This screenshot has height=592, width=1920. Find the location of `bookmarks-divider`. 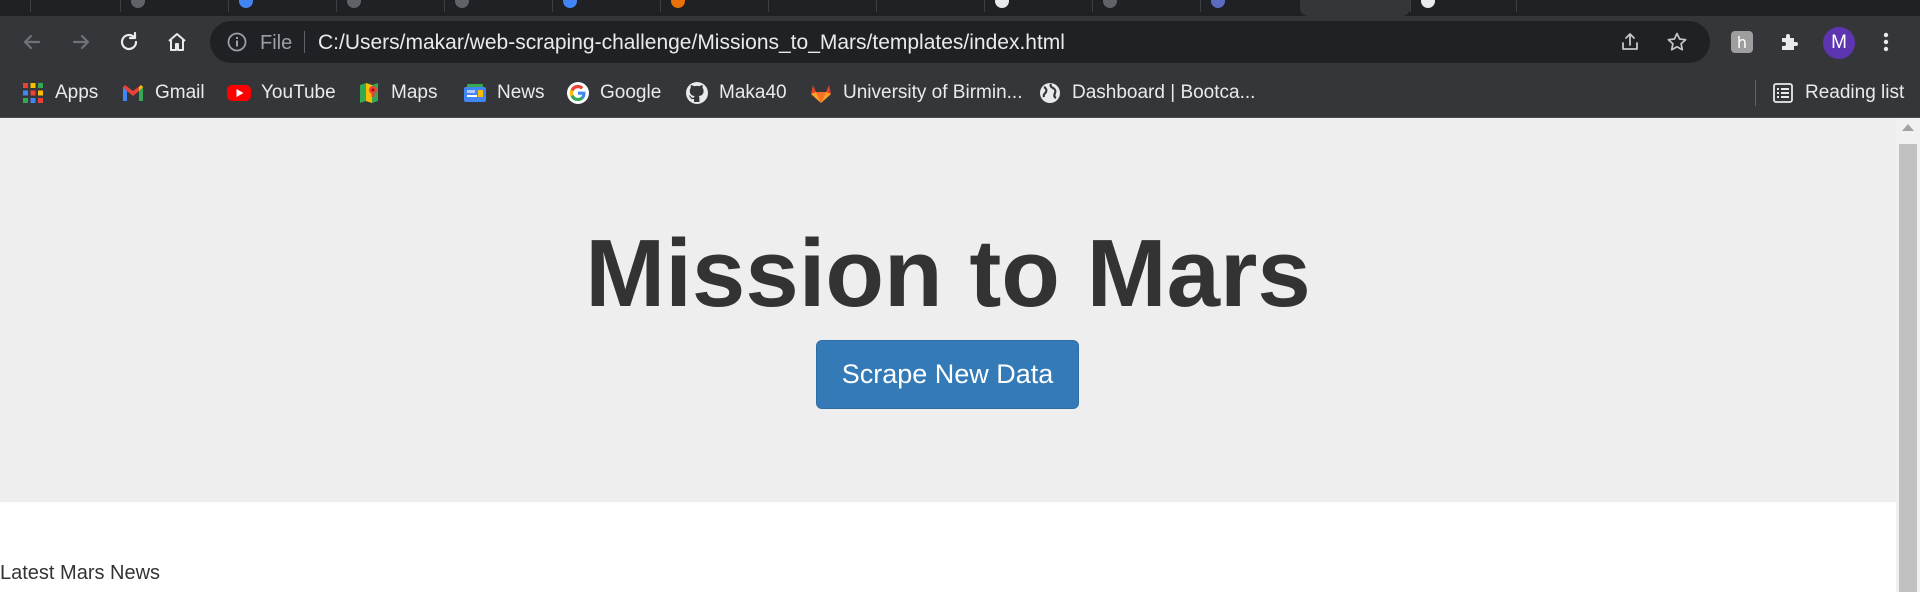

bookmarks-divider is located at coordinates (1755, 93).